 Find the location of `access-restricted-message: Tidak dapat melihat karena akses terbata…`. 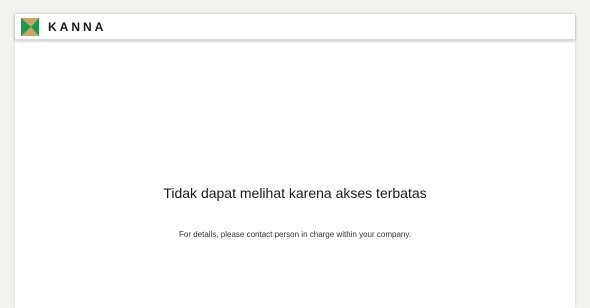

access-restricted-message: Tidak dapat melihat karena akses terbata… is located at coordinates (295, 193).